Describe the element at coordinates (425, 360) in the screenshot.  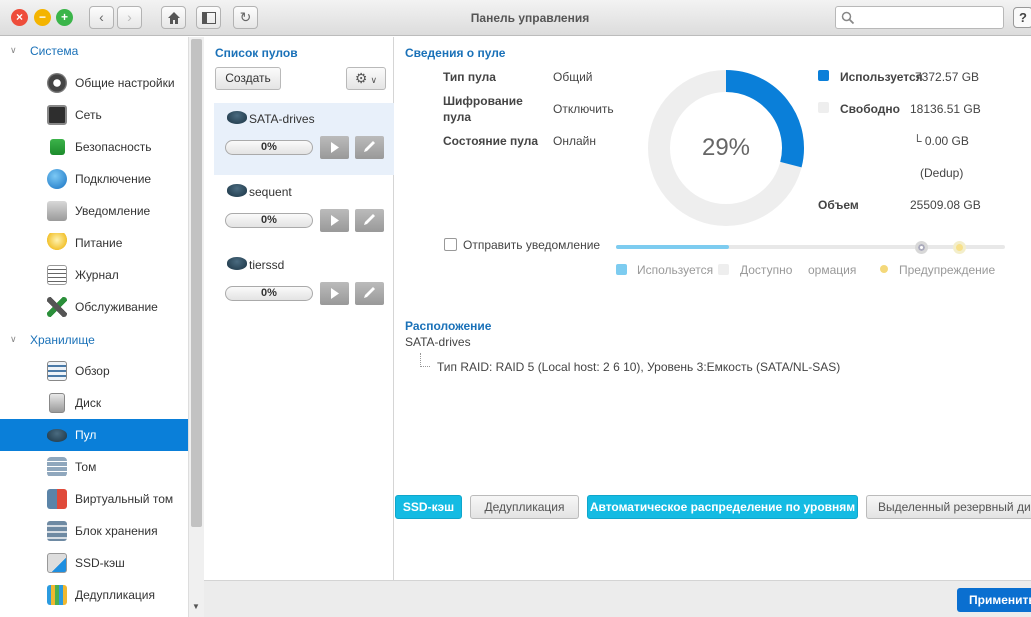
I see `tree-connector` at that location.